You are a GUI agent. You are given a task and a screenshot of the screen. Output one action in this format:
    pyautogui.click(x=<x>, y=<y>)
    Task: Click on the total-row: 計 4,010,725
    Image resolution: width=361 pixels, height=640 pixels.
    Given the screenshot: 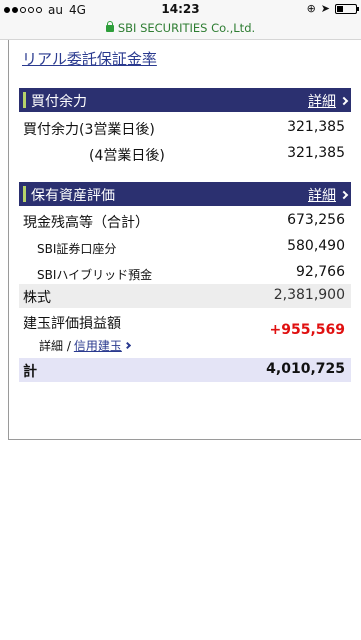 What is the action you would take?
    pyautogui.click(x=185, y=370)
    